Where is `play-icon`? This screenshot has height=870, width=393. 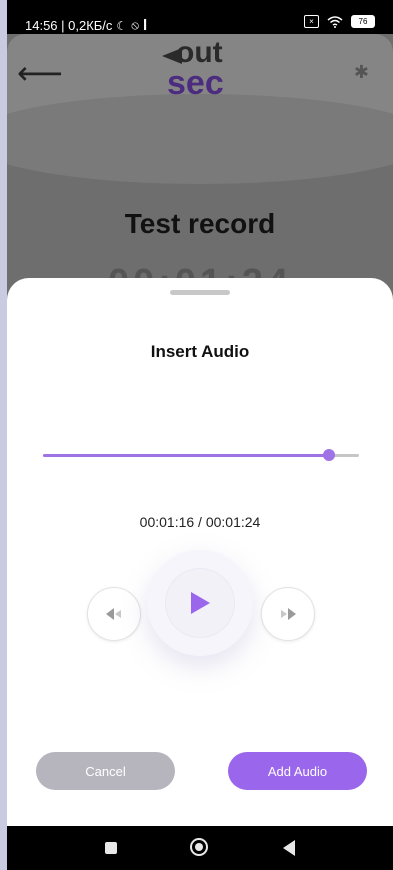 play-icon is located at coordinates (200, 603).